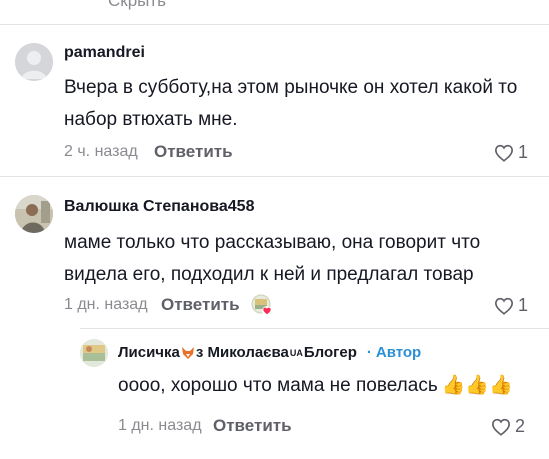 Image resolution: width=549 pixels, height=459 pixels. I want to click on chevron-up-icon: ⌃, so click(181, 4).